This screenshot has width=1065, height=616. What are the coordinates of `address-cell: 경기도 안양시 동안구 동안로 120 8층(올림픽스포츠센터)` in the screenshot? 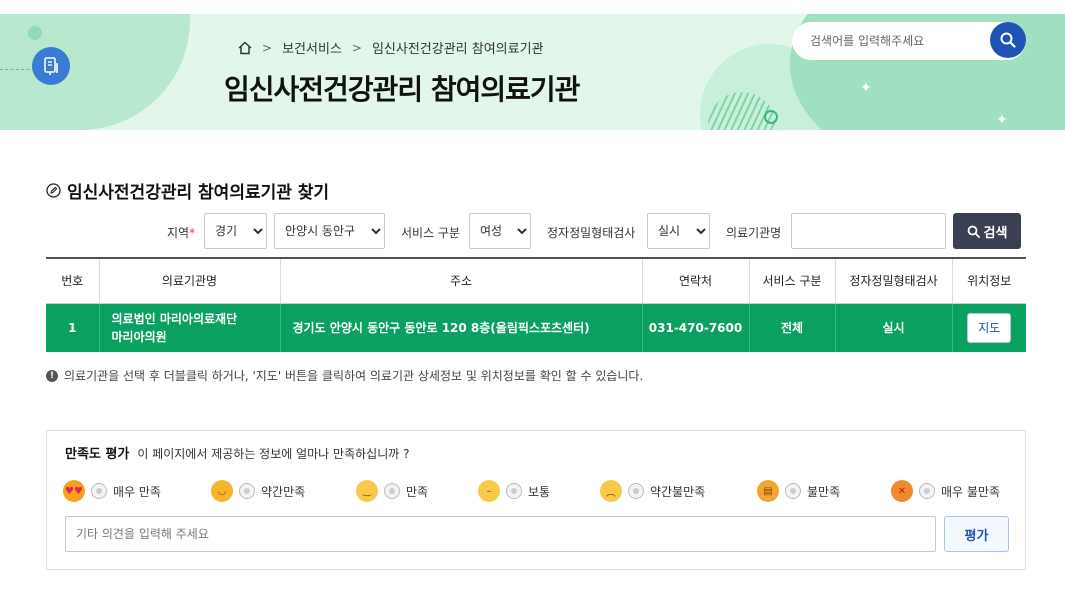 It's located at (461, 327).